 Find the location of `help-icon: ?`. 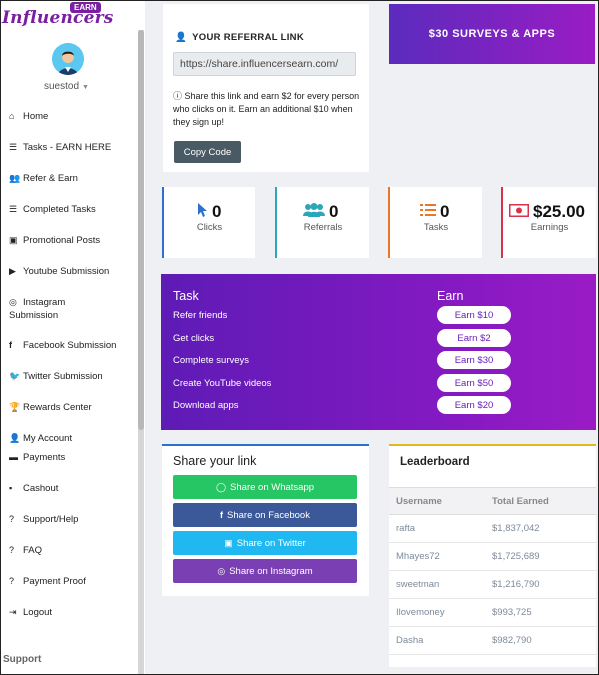

help-icon: ? is located at coordinates (12, 519).